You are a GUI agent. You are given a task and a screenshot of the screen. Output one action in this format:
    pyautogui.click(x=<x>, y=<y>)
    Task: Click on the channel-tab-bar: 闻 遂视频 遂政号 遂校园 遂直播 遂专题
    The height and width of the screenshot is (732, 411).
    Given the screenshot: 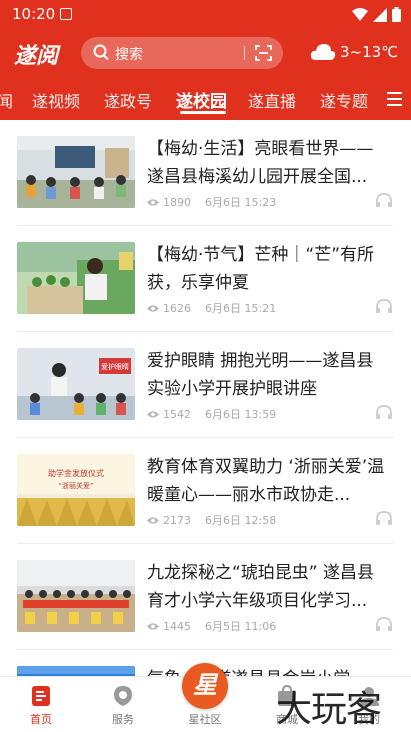 What is the action you would take?
    pyautogui.click(x=205, y=99)
    